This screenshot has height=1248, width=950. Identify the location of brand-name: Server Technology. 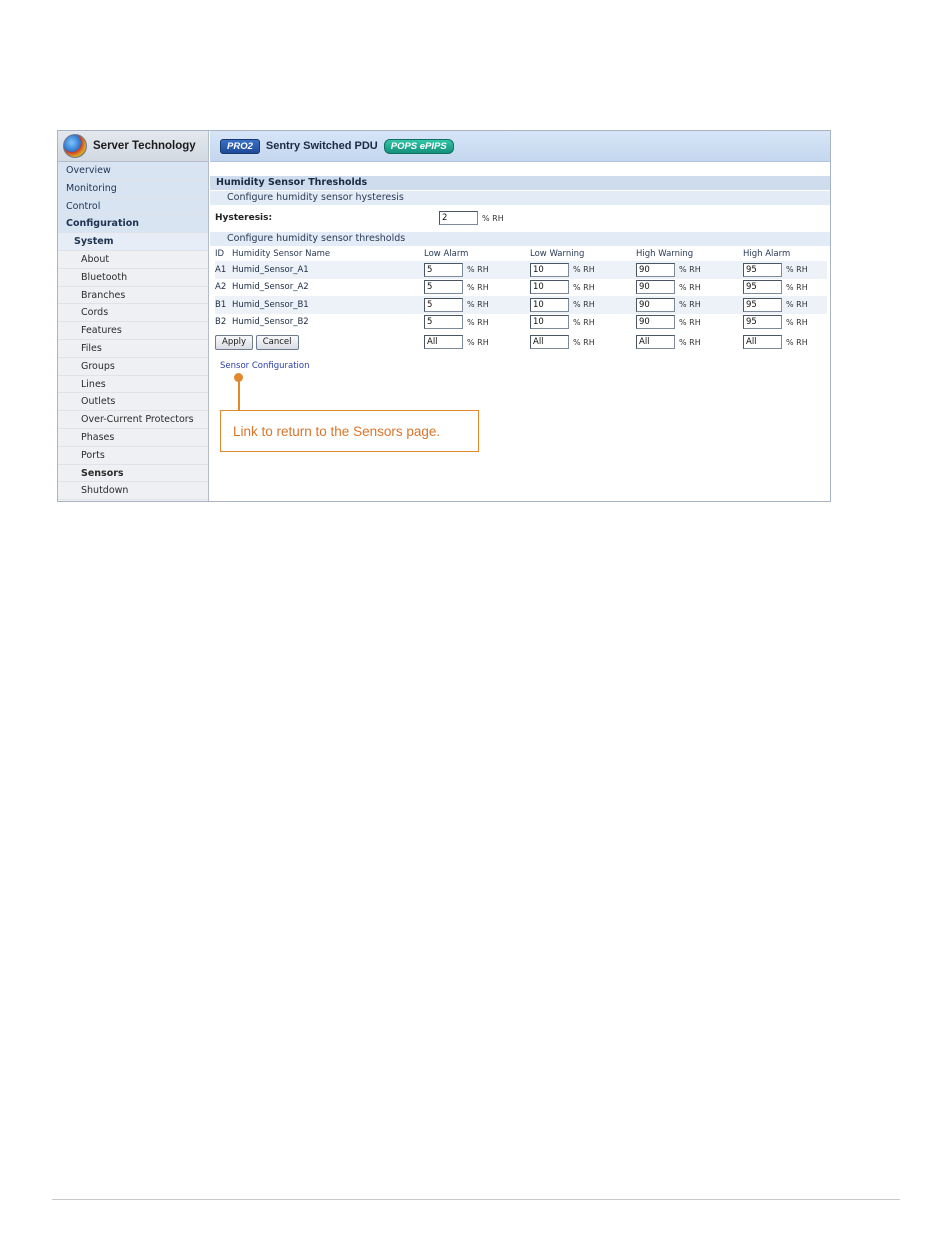
(144, 146).